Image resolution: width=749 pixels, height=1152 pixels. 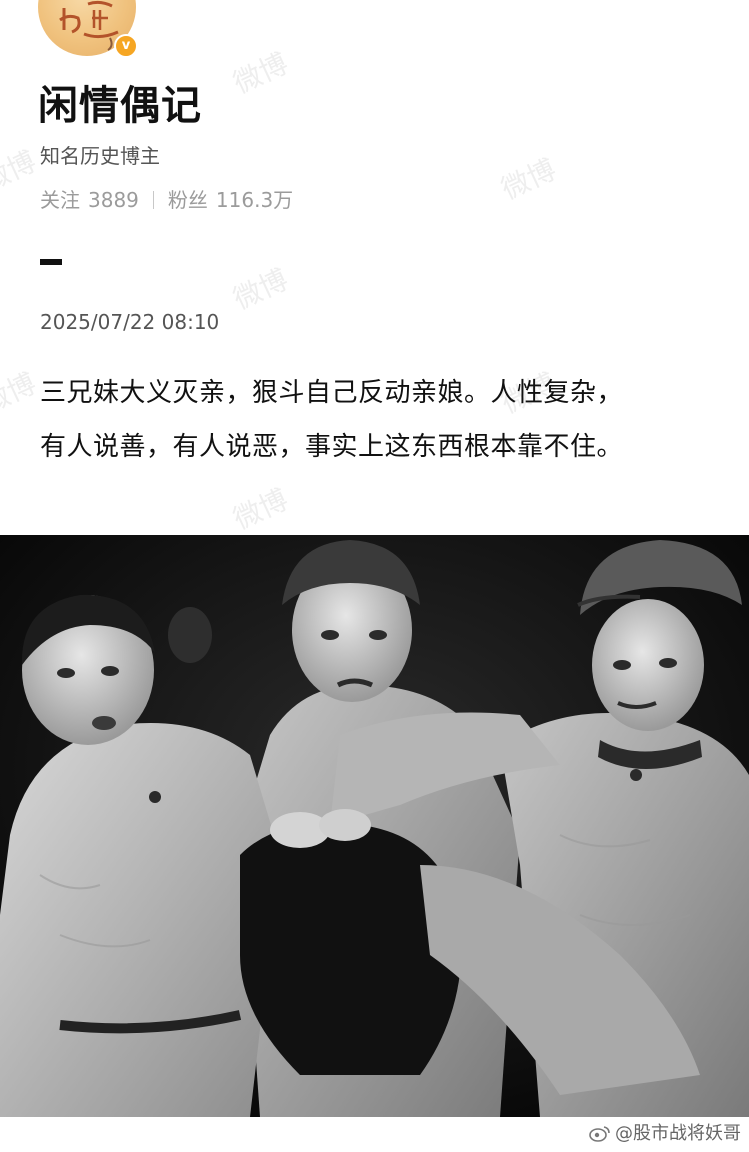 I want to click on image-credit: @股市战将妖哥, so click(x=665, y=1134).